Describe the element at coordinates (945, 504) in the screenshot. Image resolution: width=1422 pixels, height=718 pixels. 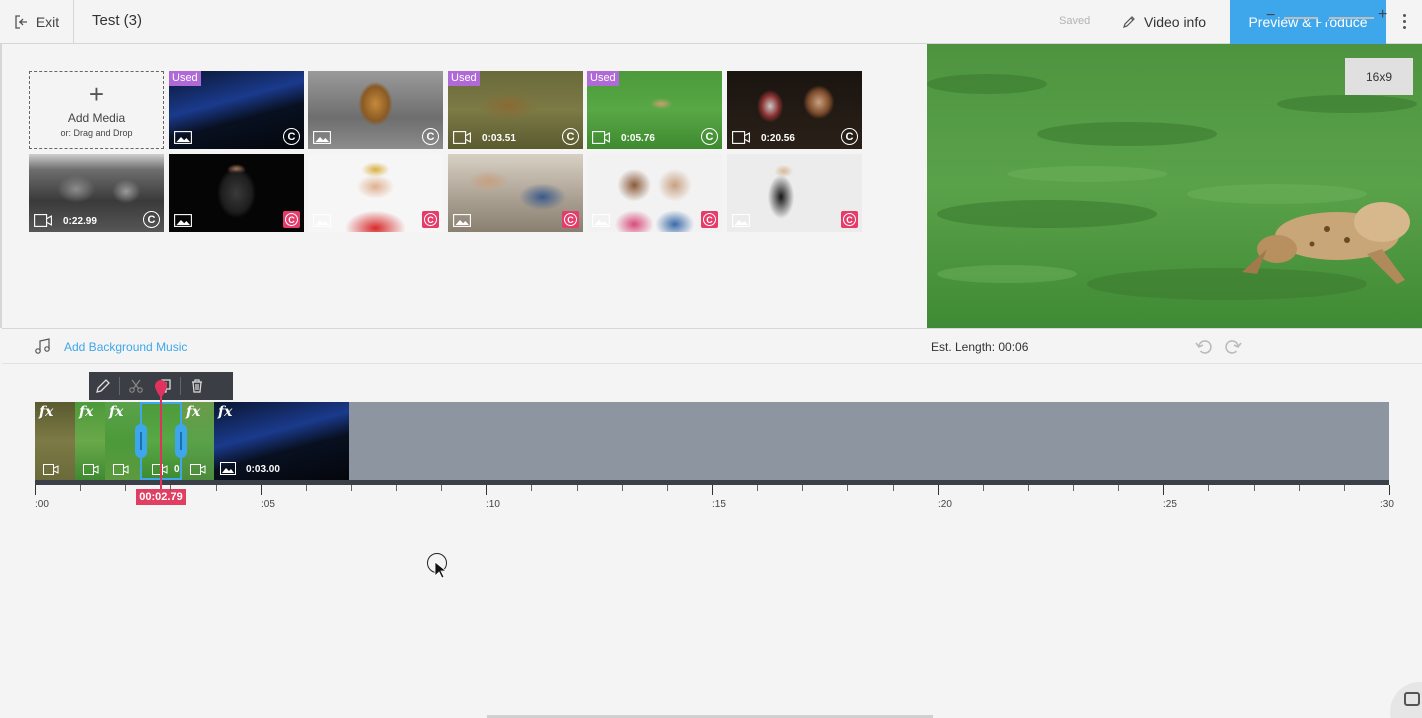
I see `ruler-label: :20` at that location.